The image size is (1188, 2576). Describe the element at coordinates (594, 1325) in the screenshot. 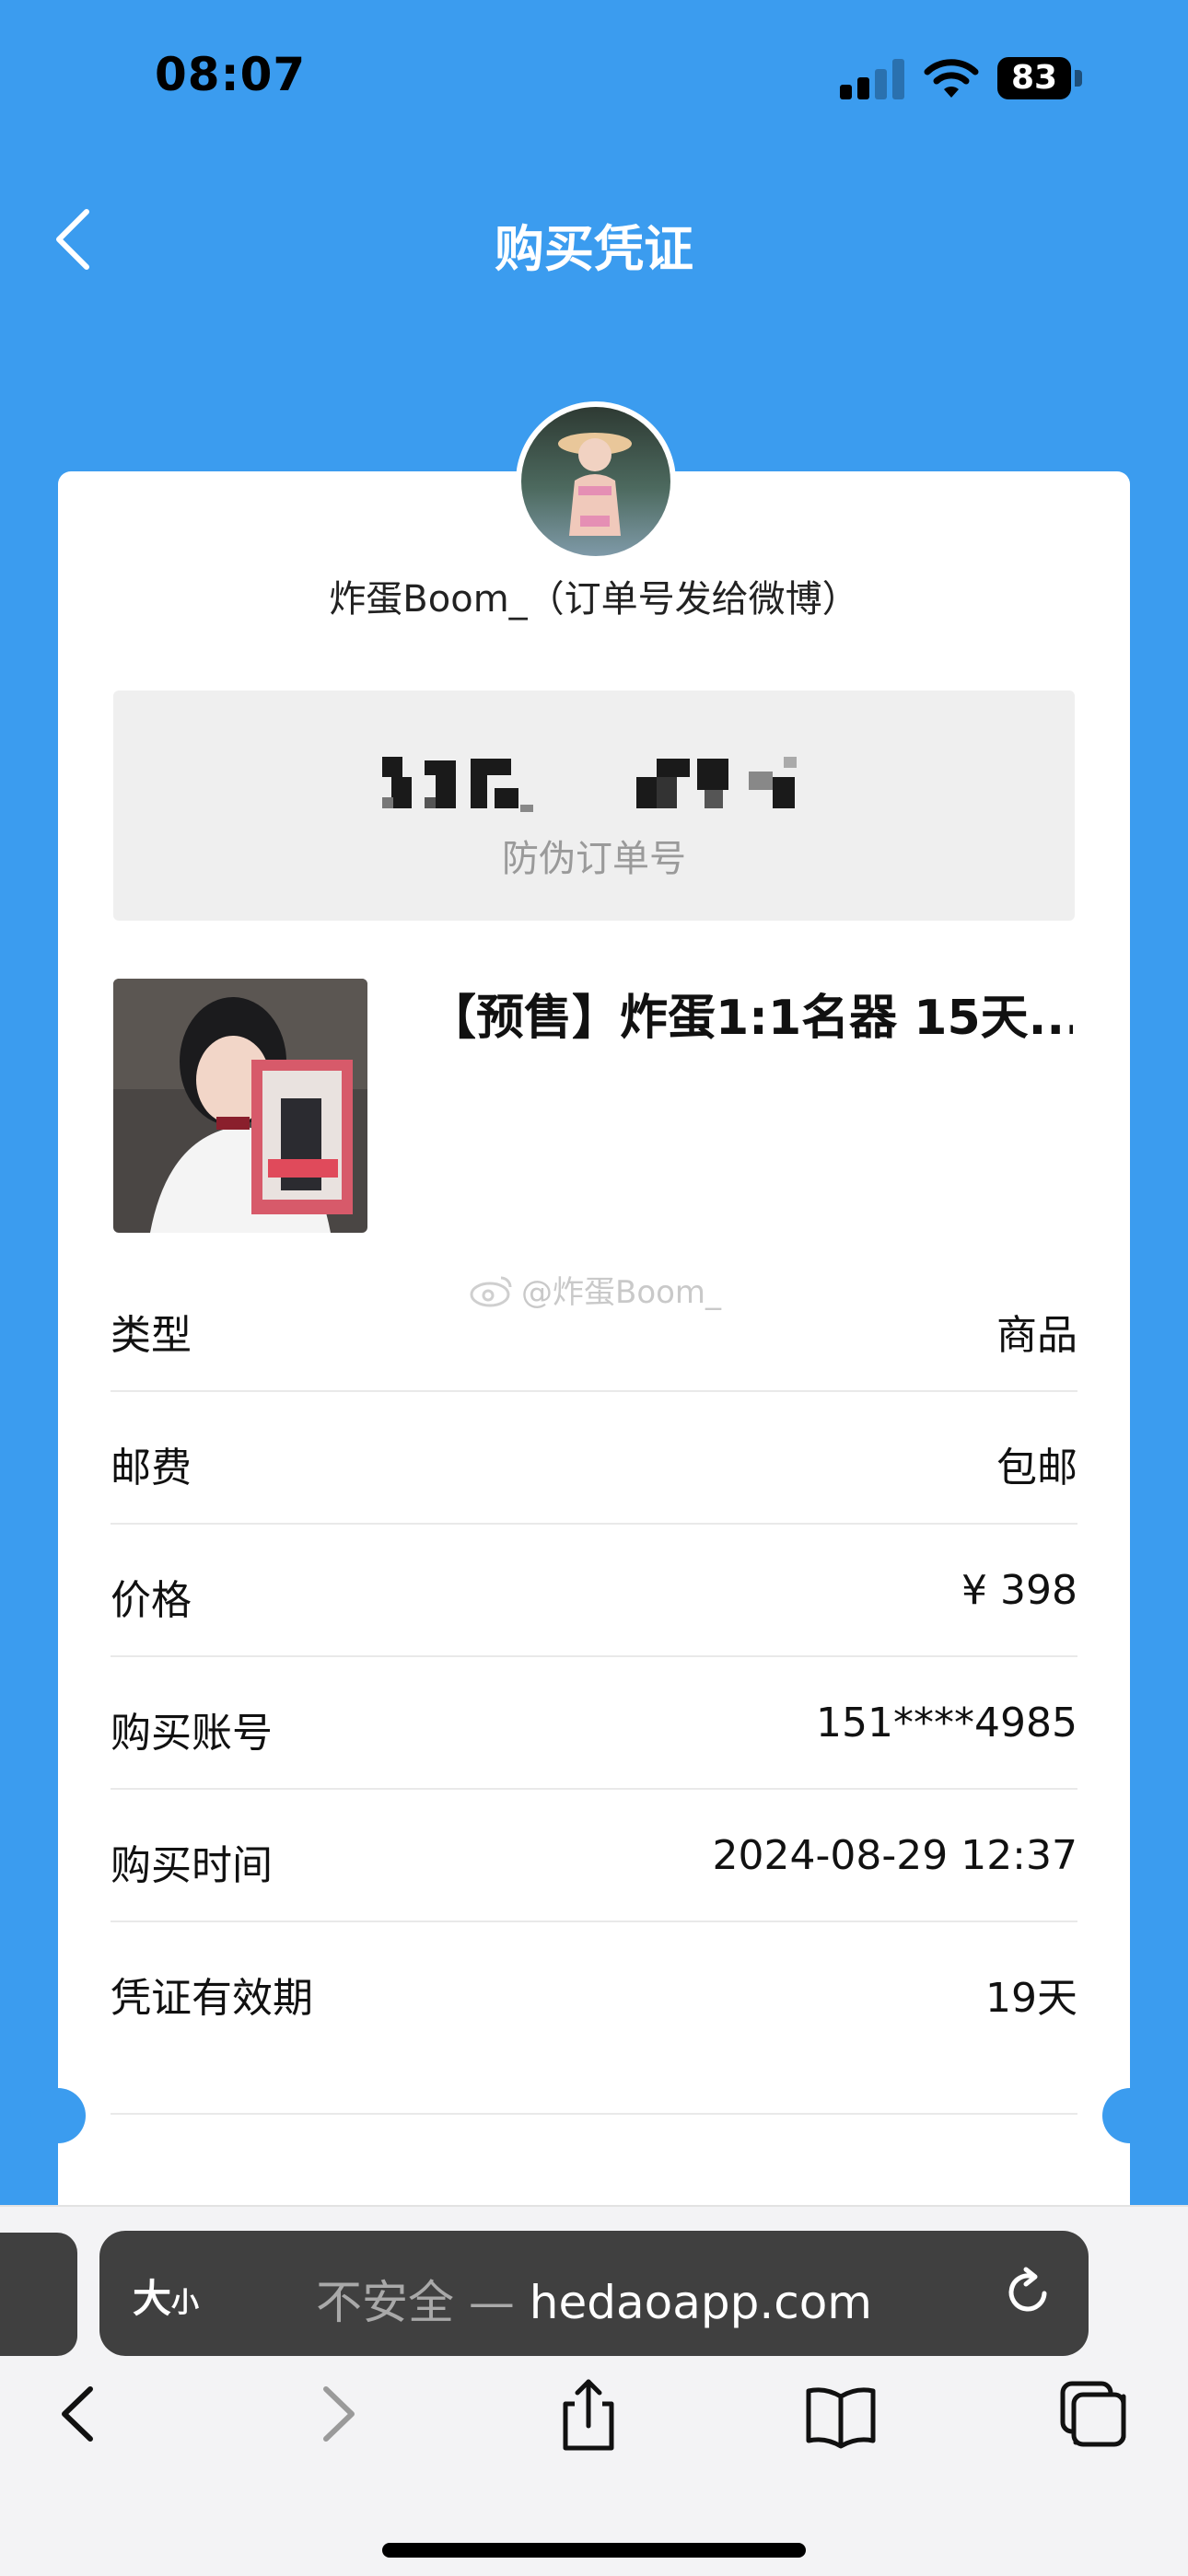

I see `detail-row-type: 类型 商品` at that location.